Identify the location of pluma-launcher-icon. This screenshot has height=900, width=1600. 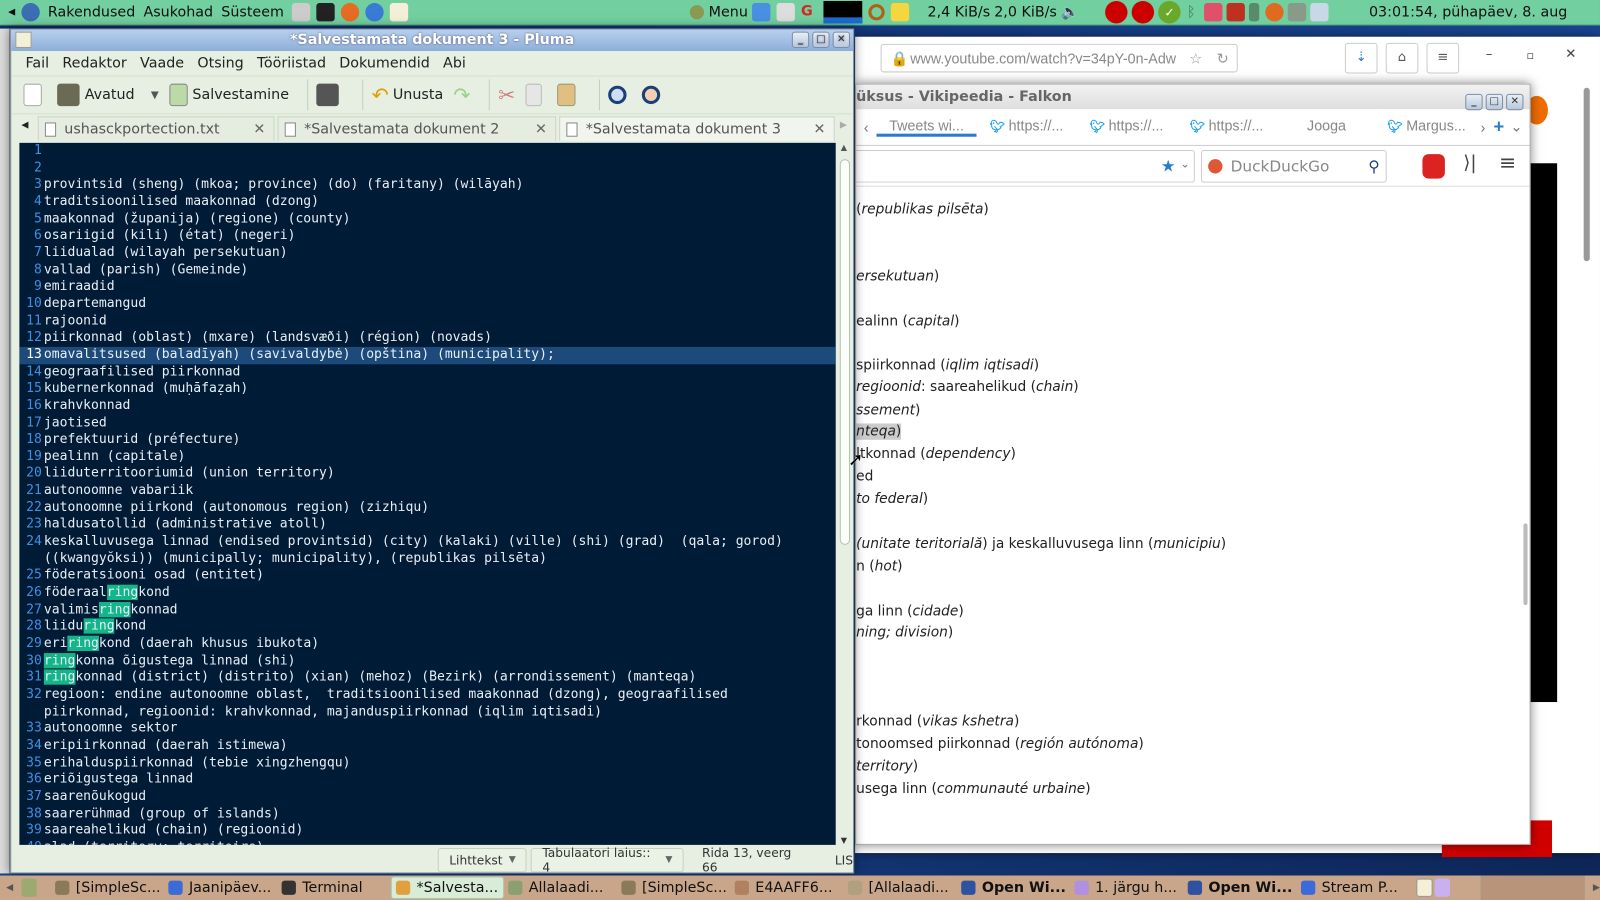
(1424, 887).